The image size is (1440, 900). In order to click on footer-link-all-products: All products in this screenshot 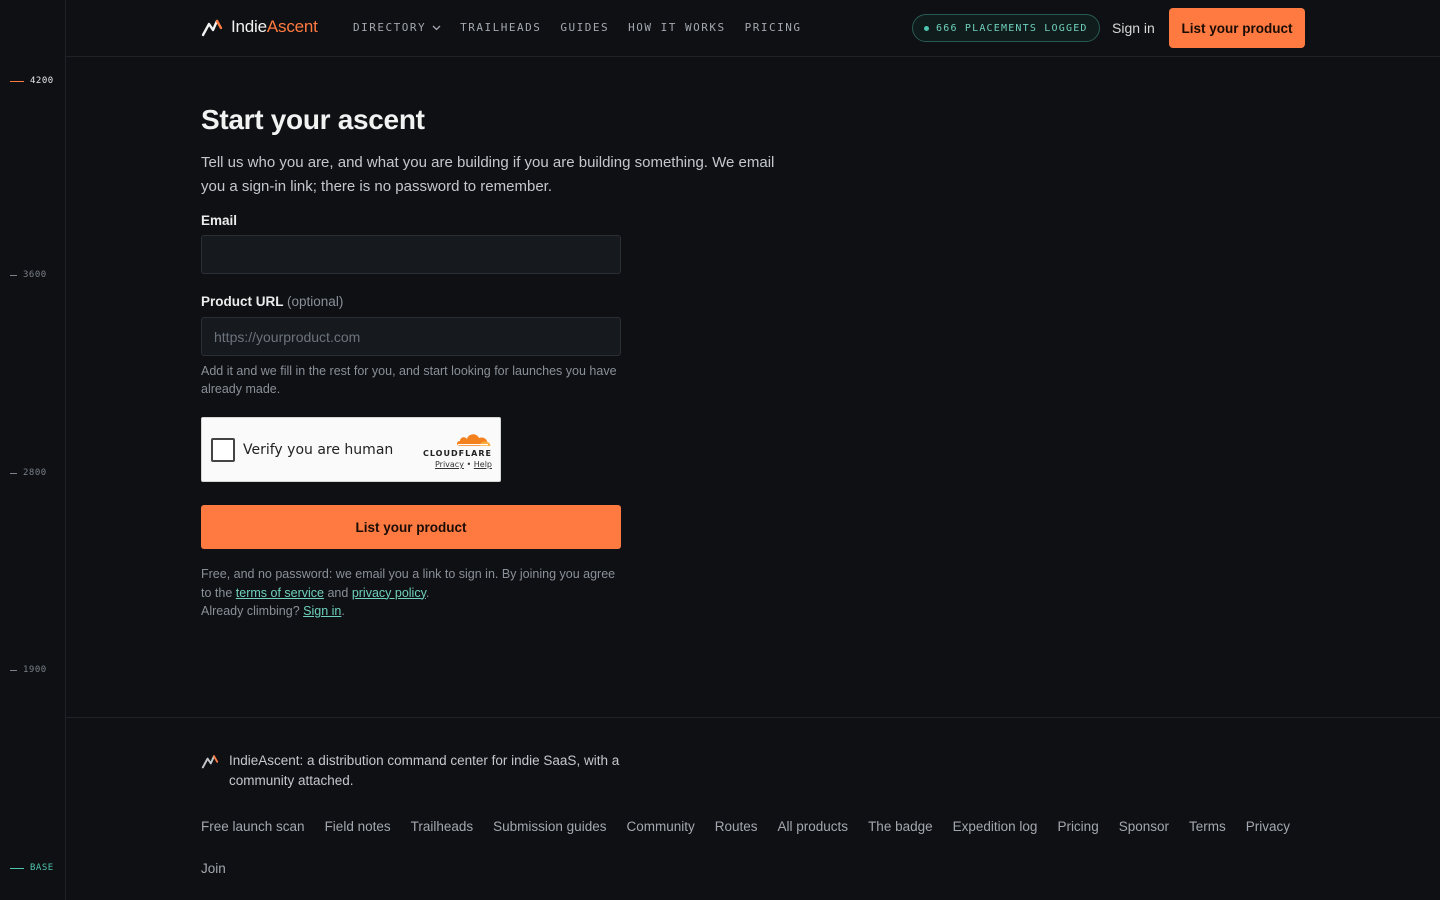, I will do `click(813, 827)`.